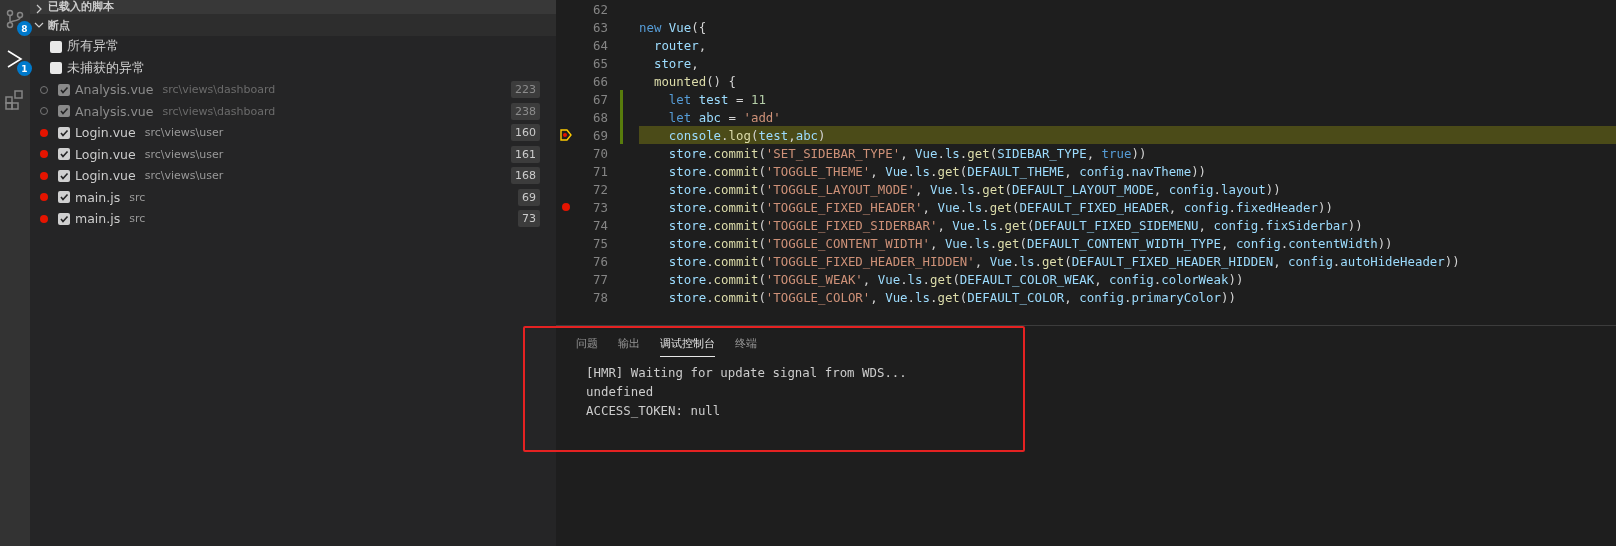 This screenshot has height=546, width=1616. I want to click on line-number-badge: 168, so click(525, 176).